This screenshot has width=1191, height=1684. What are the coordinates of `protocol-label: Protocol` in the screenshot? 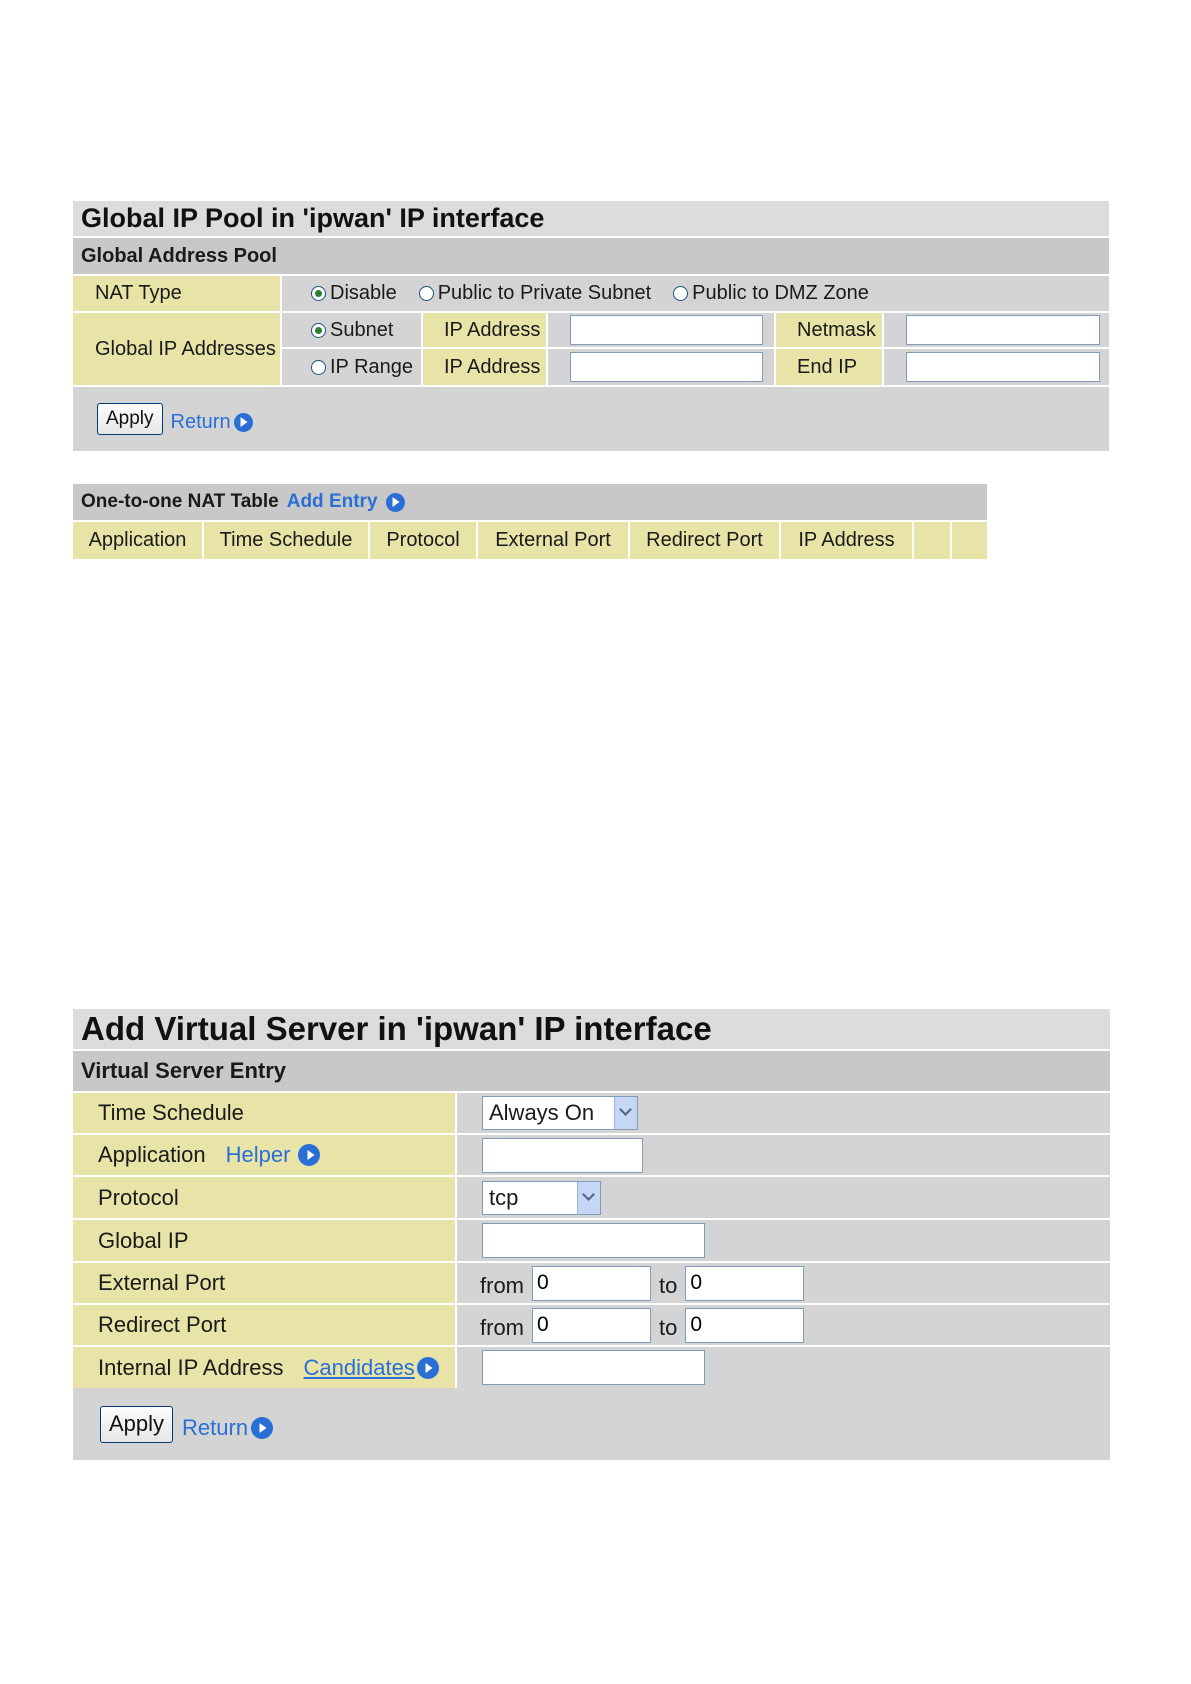 It's located at (265, 1197).